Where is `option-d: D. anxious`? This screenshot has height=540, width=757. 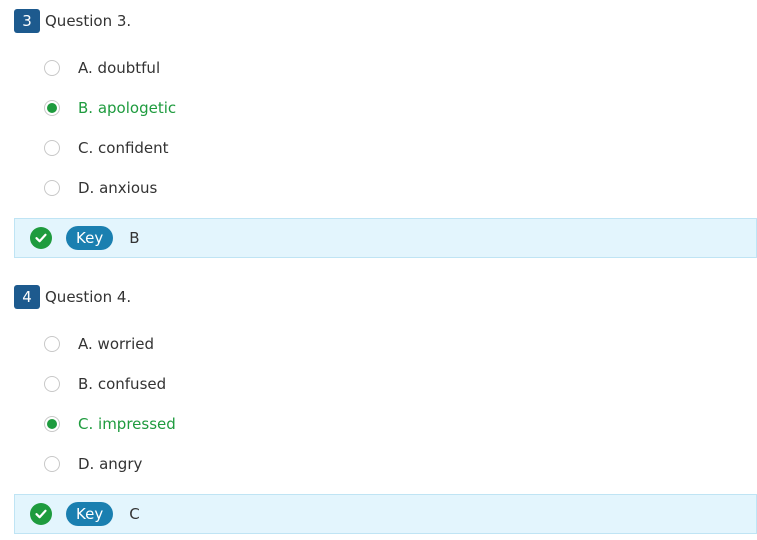 option-d: D. anxious is located at coordinates (100, 188).